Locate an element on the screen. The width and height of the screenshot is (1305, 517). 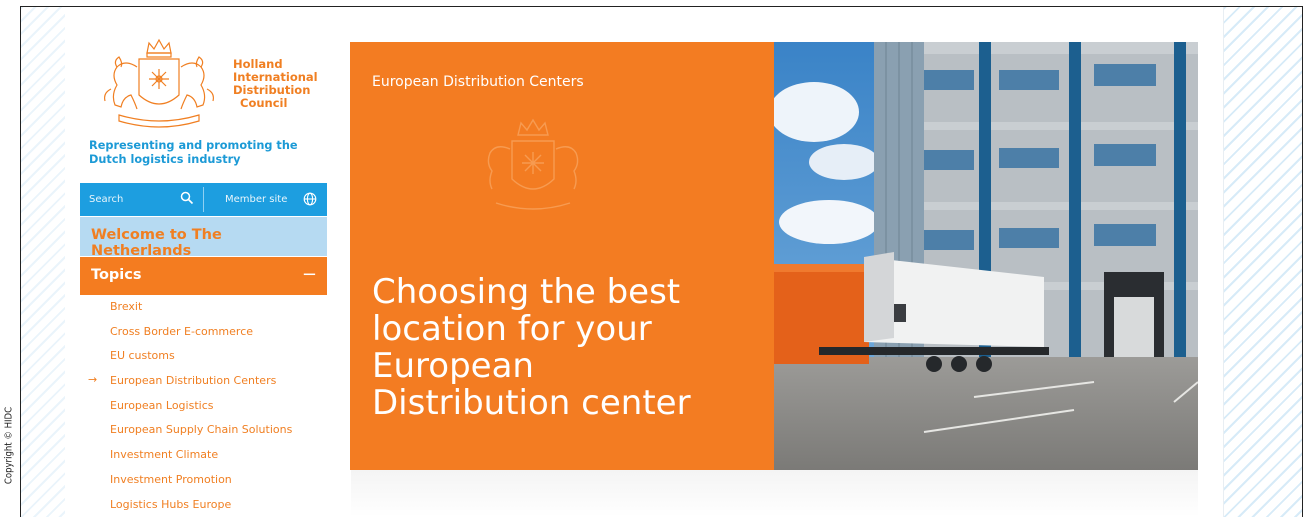
content-edge is located at coordinates (1223, 262).